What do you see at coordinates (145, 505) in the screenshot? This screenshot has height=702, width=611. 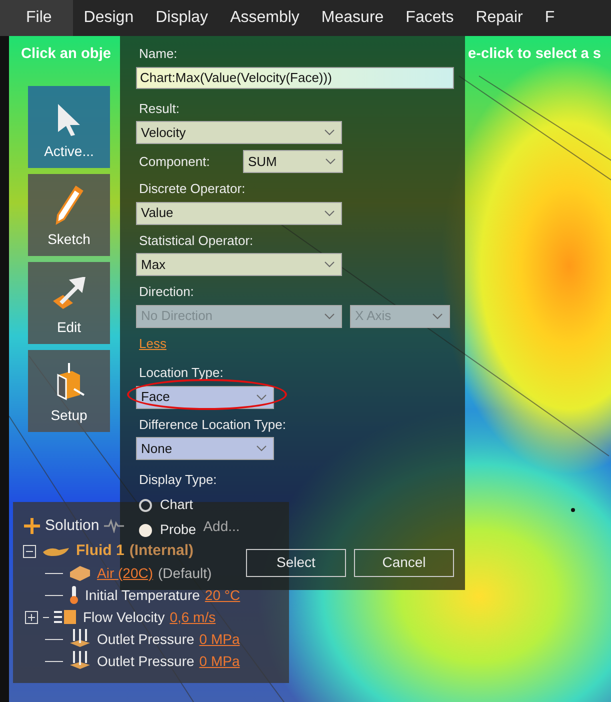 I see `radio-button` at bounding box center [145, 505].